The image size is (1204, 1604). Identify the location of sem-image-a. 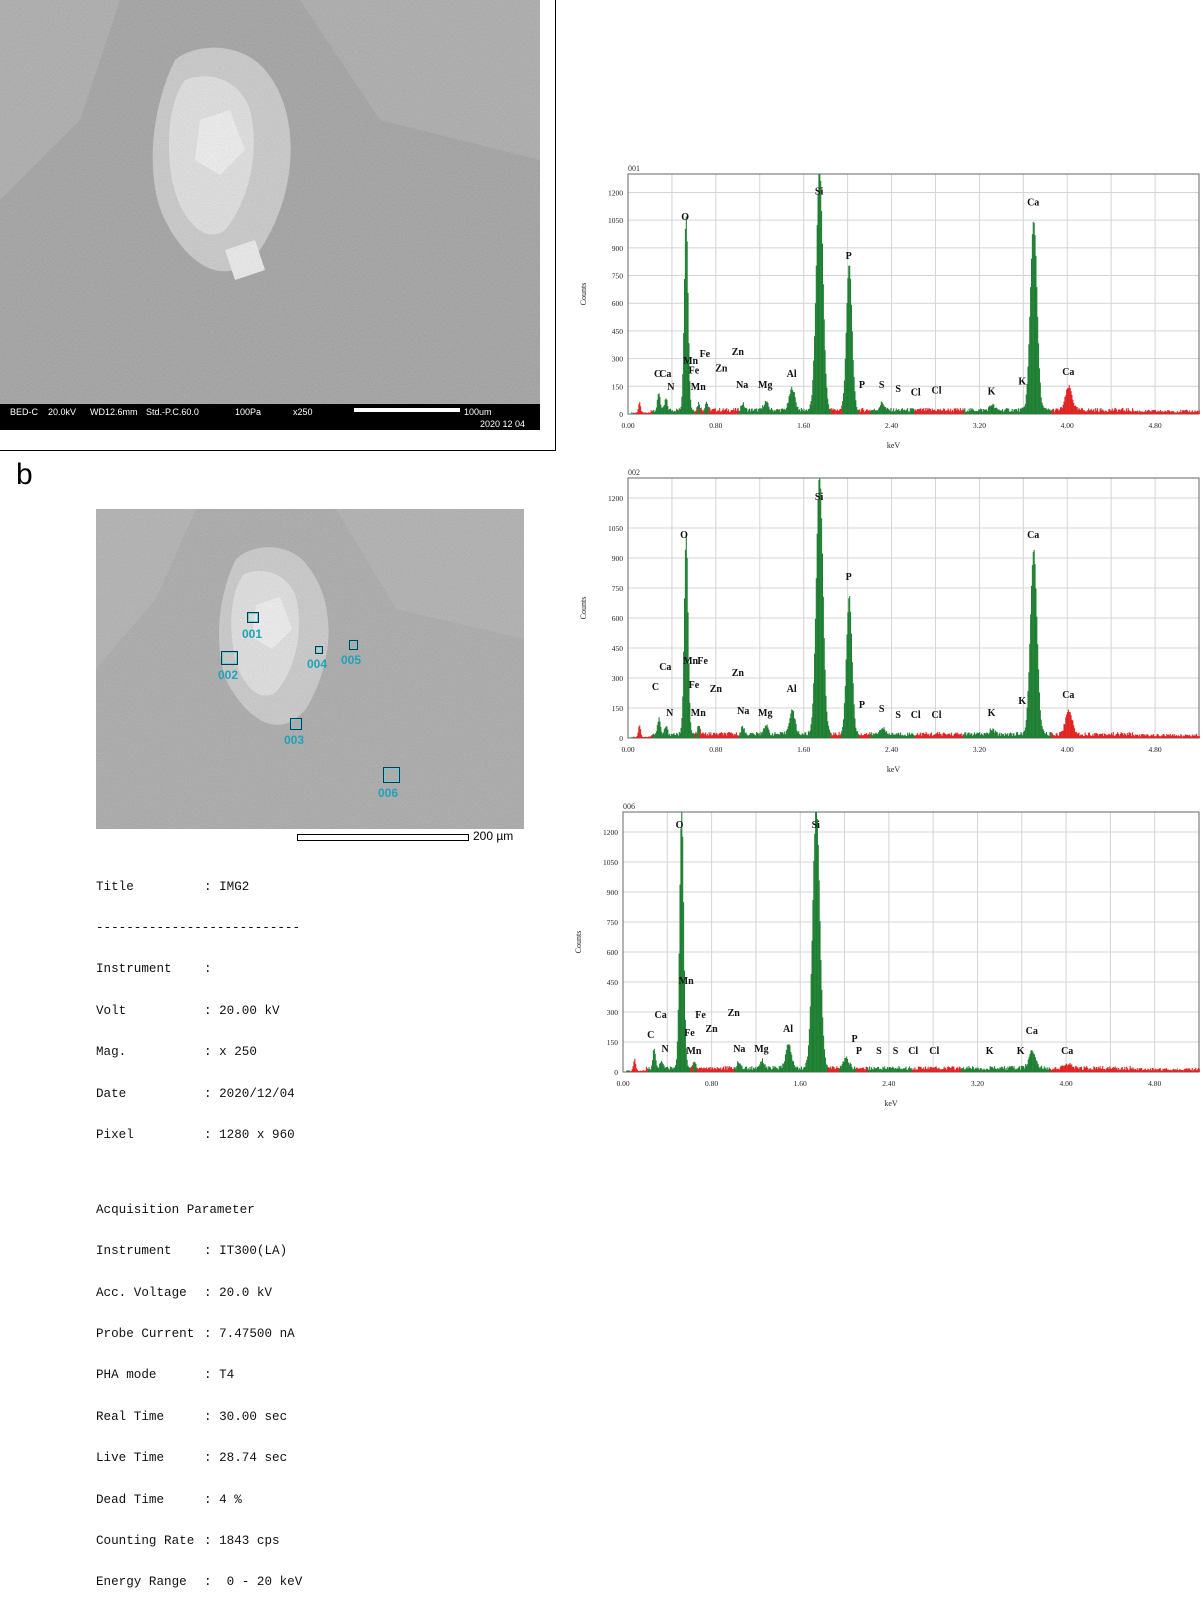
(270, 202).